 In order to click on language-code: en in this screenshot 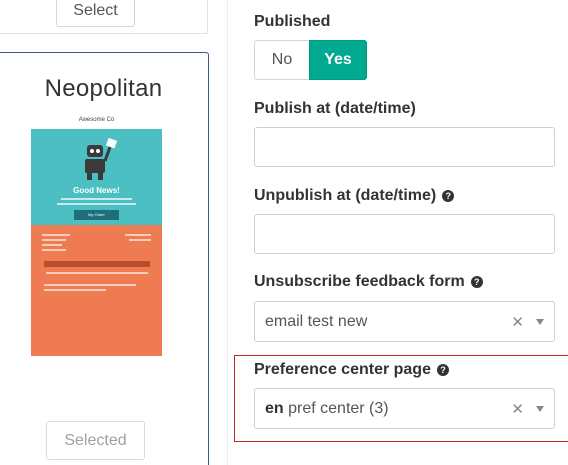, I will do `click(274, 408)`.